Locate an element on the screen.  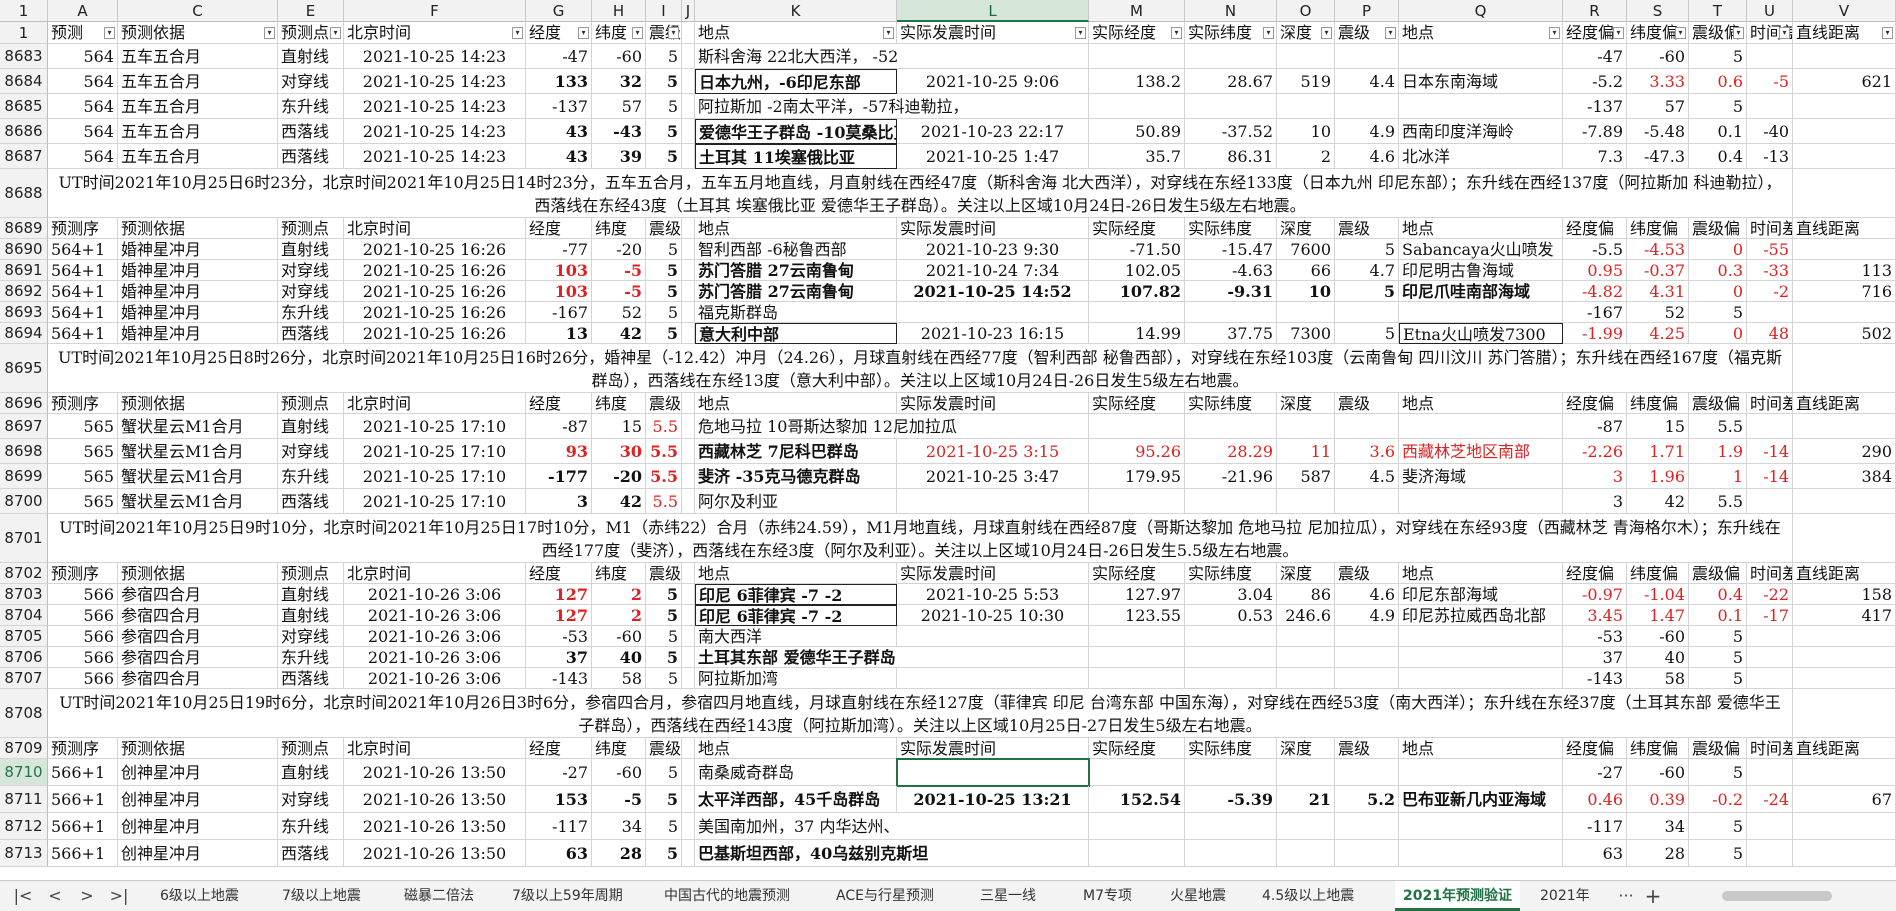
grid-cell: 566+1 is located at coordinates (83, 772).